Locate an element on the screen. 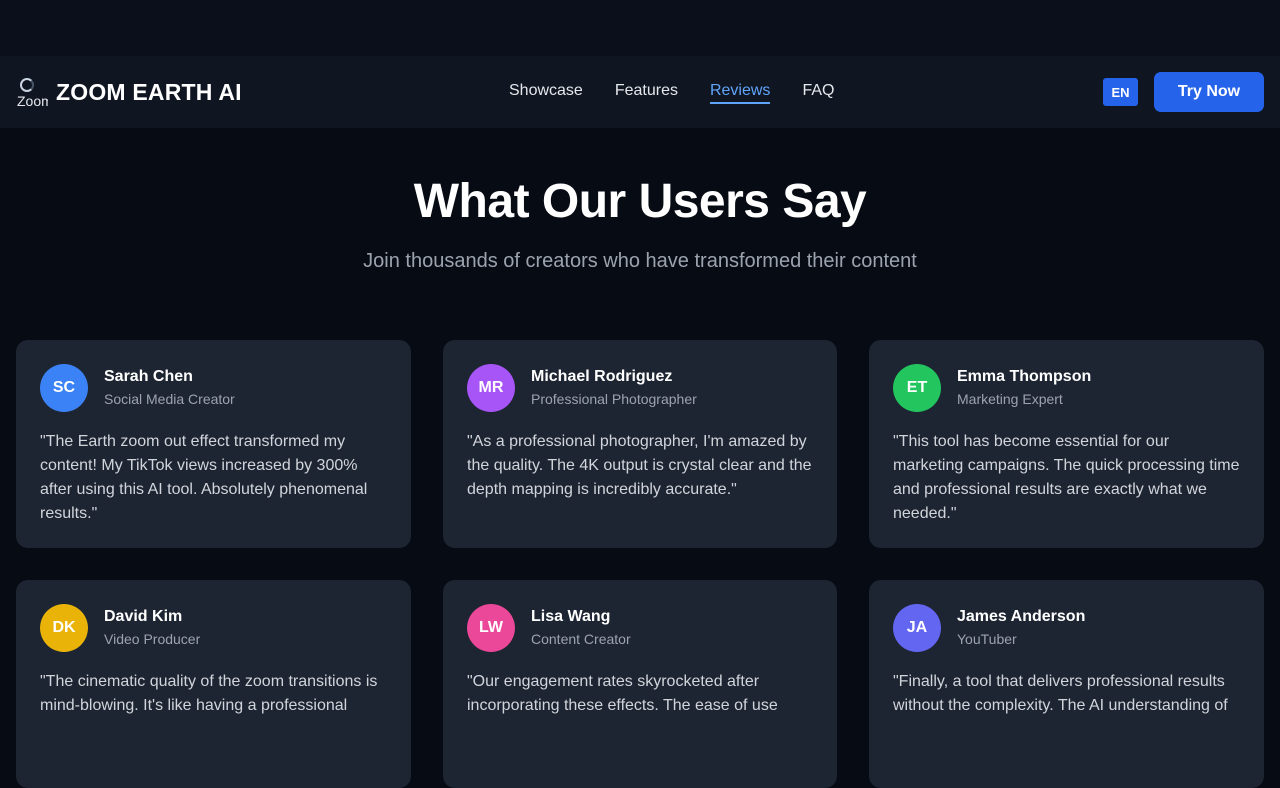 The image size is (1280, 788). review-header: DK David Kim Video Producer is located at coordinates (213, 628).